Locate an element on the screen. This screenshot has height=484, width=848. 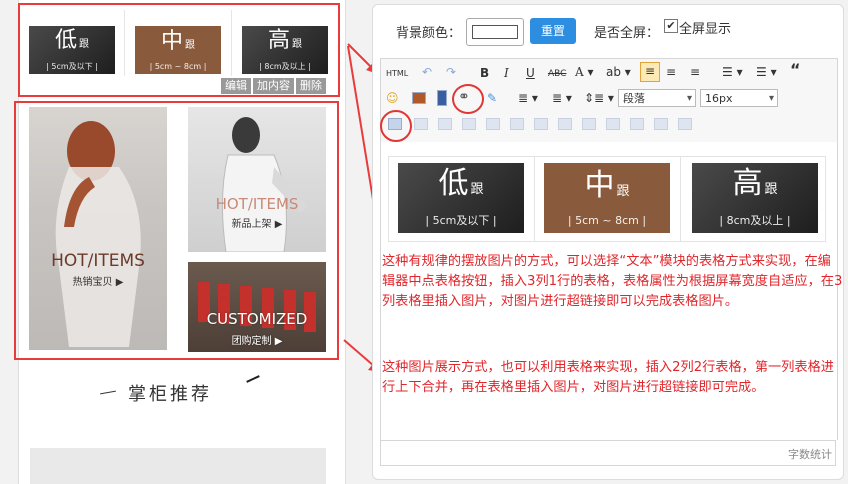
photo-subtitle: 新品上架 ▶ is located at coordinates (257, 224).